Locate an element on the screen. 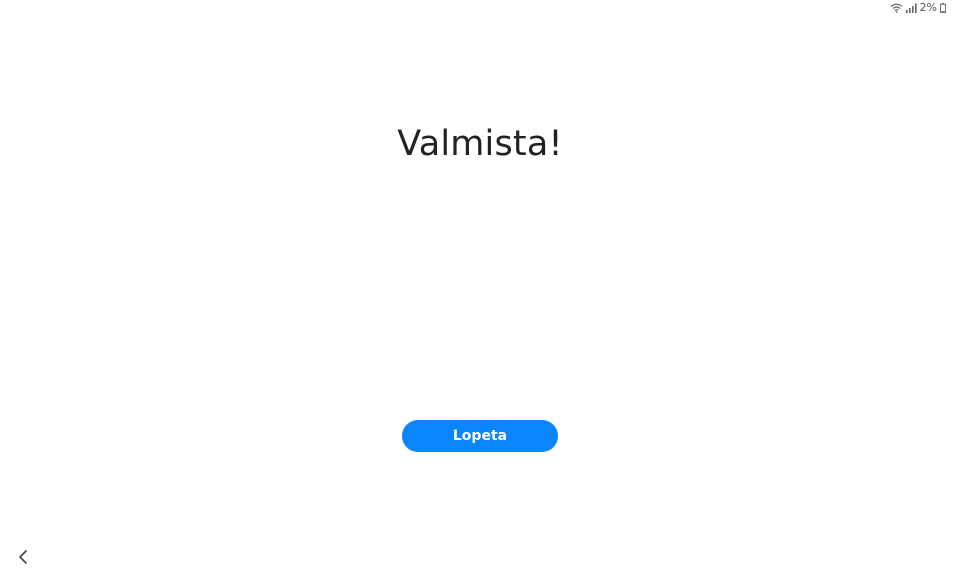  chevron-left-icon is located at coordinates (23, 559).